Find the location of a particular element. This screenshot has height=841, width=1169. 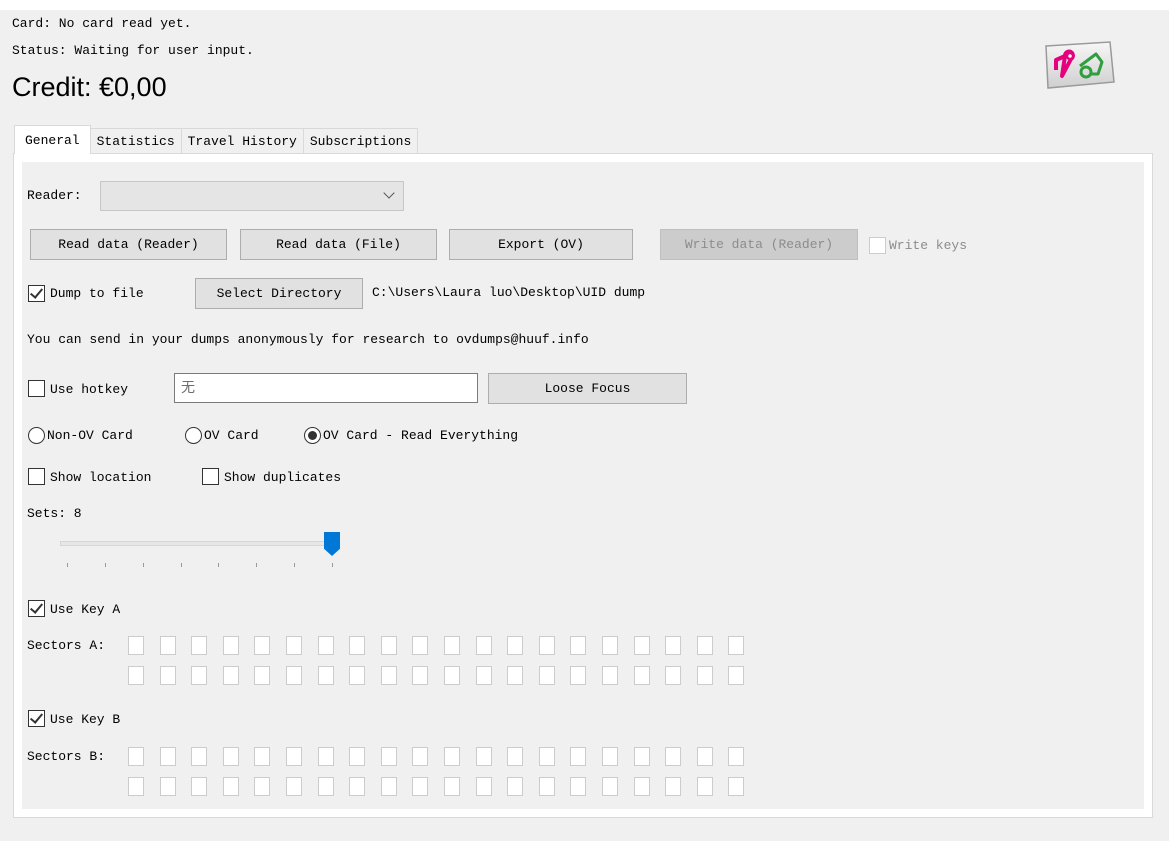

select-directory-button: Select Directory is located at coordinates (279, 293).